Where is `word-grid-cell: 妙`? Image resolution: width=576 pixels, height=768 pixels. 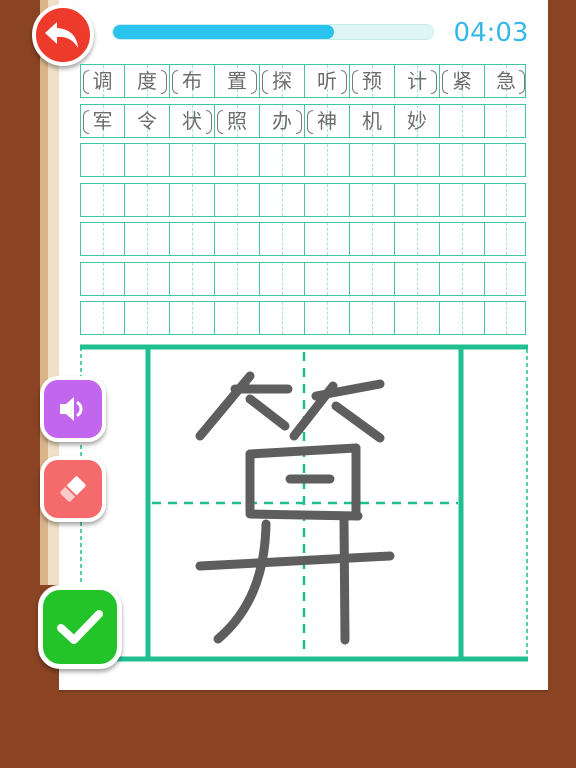
word-grid-cell: 妙 is located at coordinates (417, 120).